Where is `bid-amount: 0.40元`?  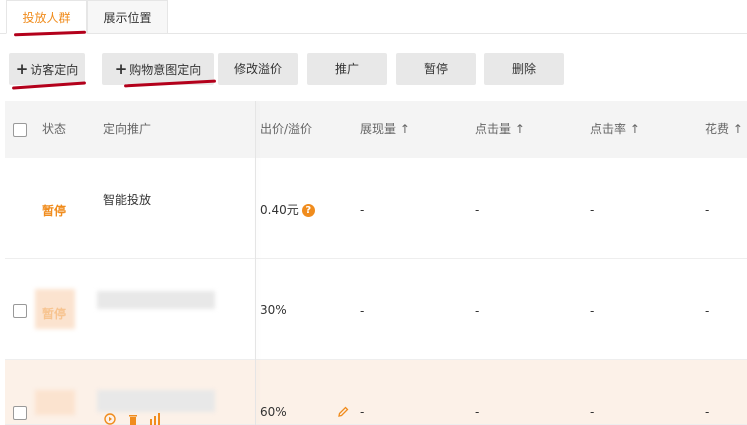
bid-amount: 0.40元 is located at coordinates (279, 210).